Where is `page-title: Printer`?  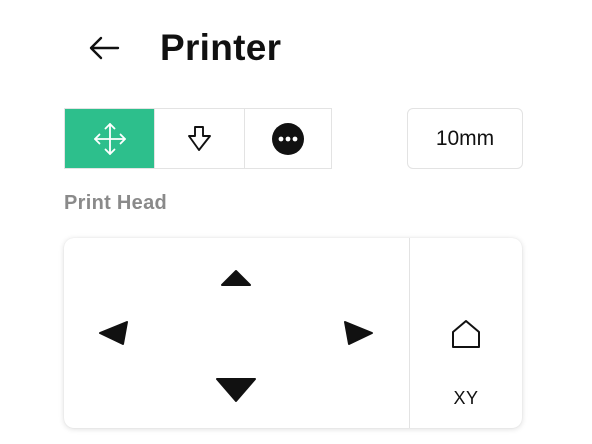 page-title: Printer is located at coordinates (221, 47).